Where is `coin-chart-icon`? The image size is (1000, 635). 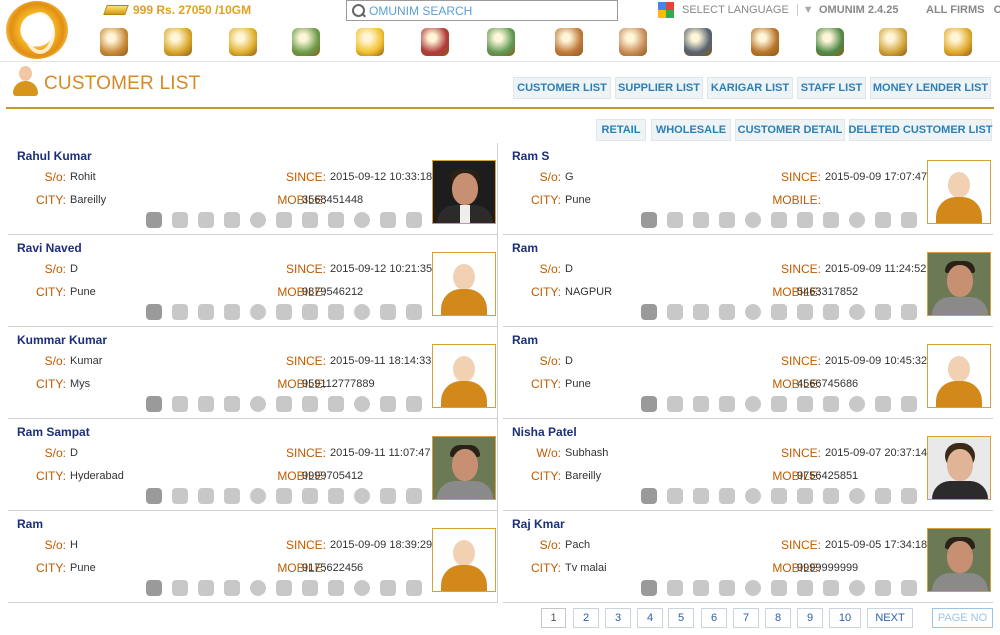
coin-chart-icon is located at coordinates (958, 42).